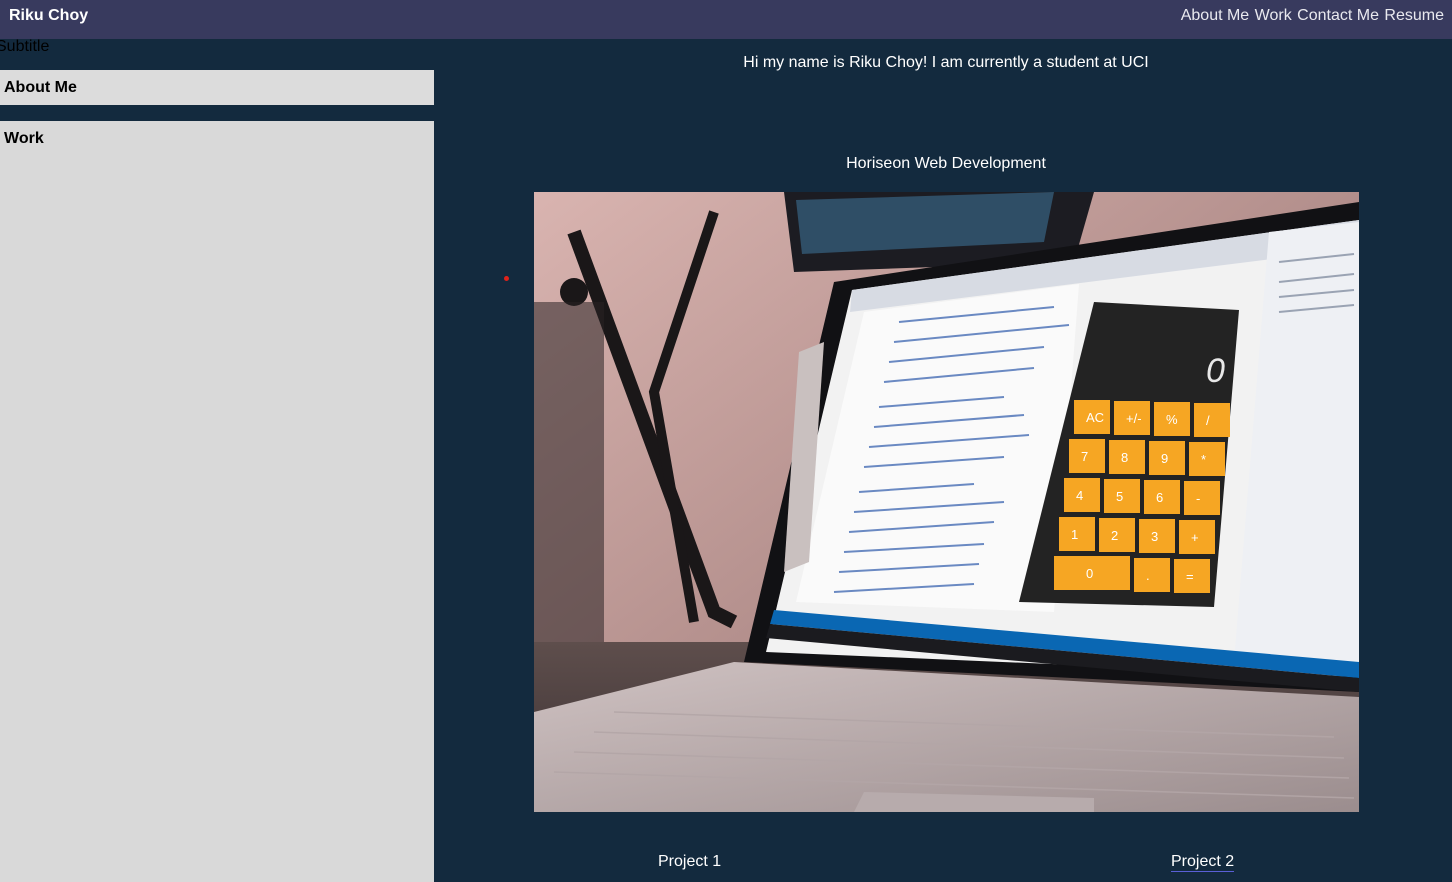 The image size is (1452, 882). I want to click on calculator-key-label: =, so click(1190, 576).